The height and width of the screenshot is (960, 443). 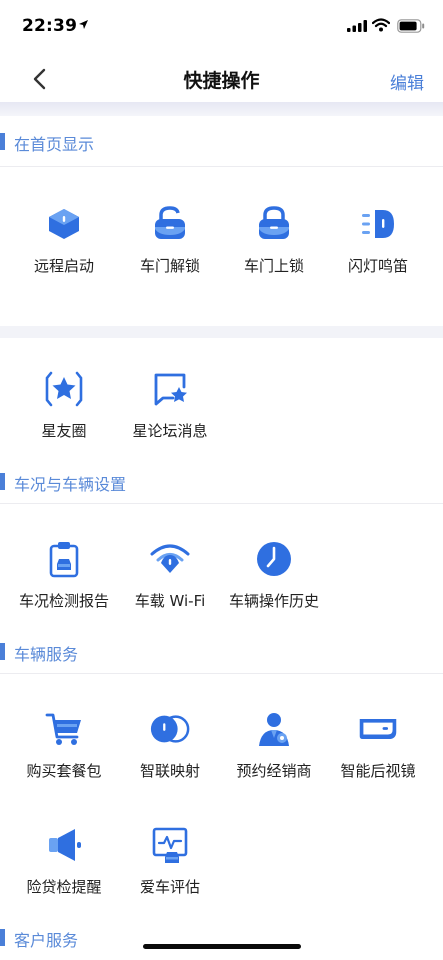 I want to click on quick-item-operation-history: 车辆操作历史, so click(x=274, y=578).